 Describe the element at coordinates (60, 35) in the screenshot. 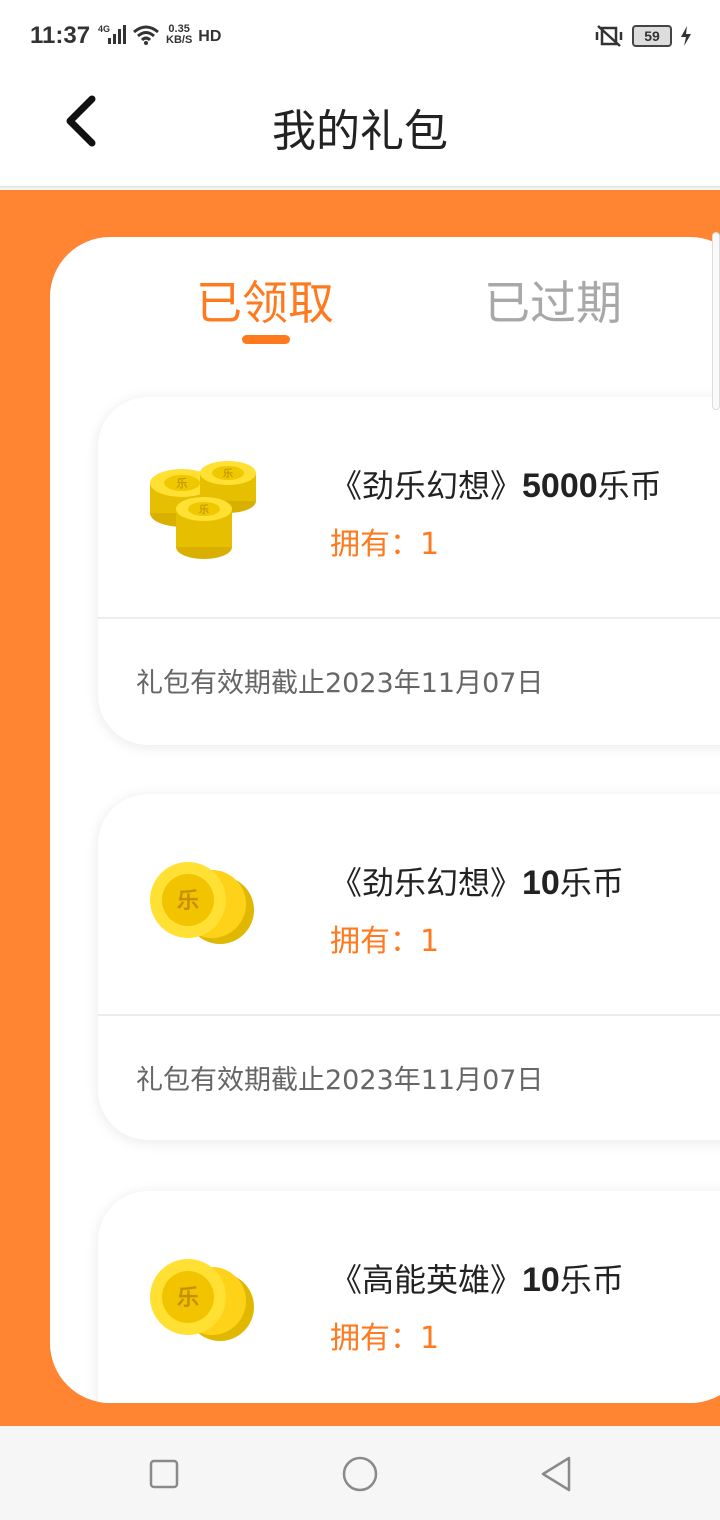

I see `status-time: 11:37` at that location.